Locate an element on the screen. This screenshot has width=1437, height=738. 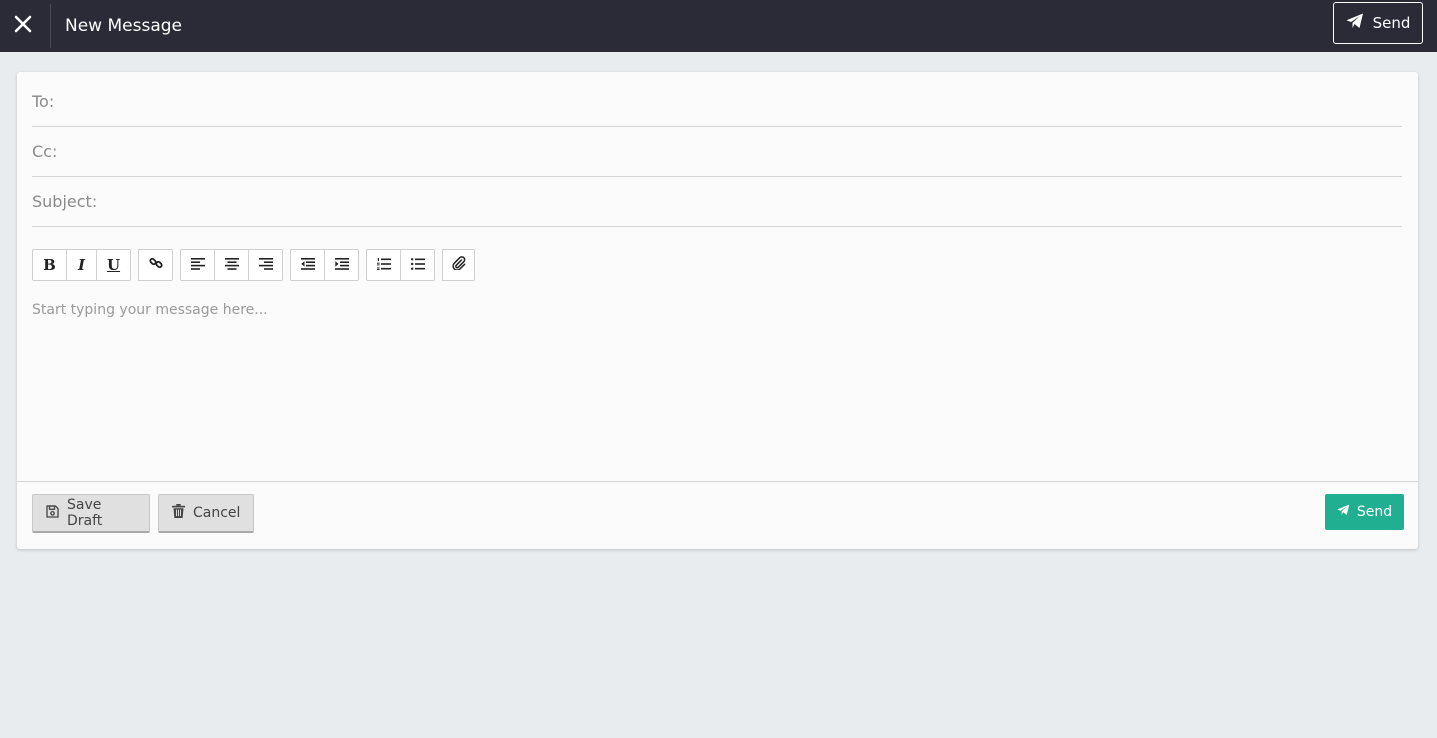
align-left-button is located at coordinates (197, 265).